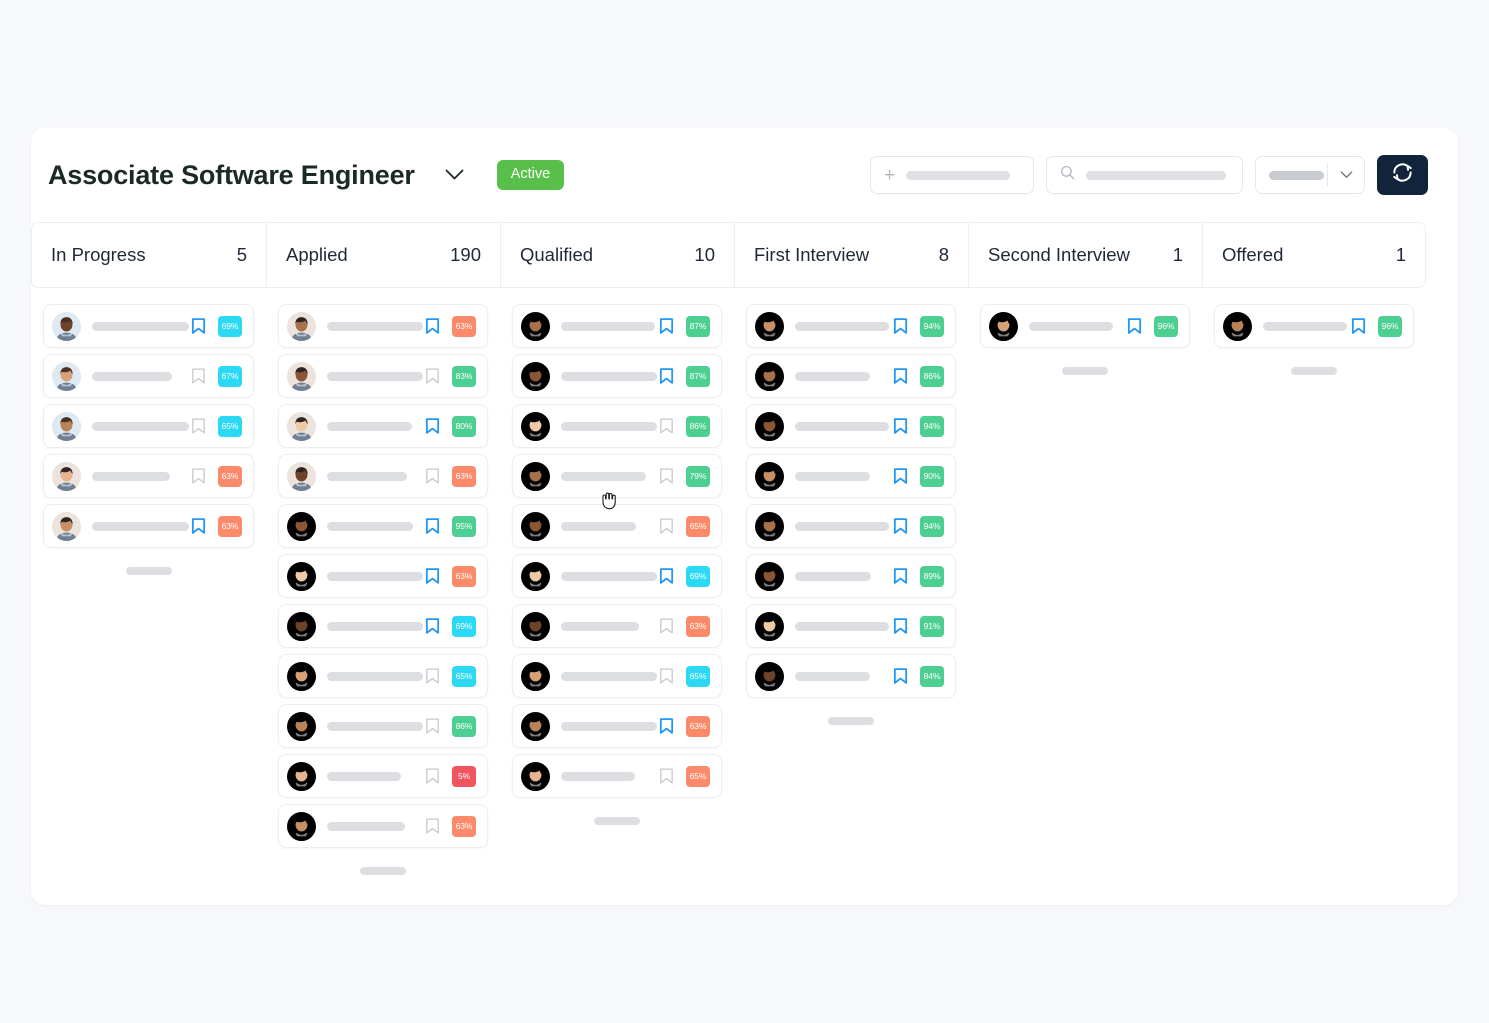 The height and width of the screenshot is (1023, 1489). Describe the element at coordinates (530, 175) in the screenshot. I see `status-badge: Active` at that location.